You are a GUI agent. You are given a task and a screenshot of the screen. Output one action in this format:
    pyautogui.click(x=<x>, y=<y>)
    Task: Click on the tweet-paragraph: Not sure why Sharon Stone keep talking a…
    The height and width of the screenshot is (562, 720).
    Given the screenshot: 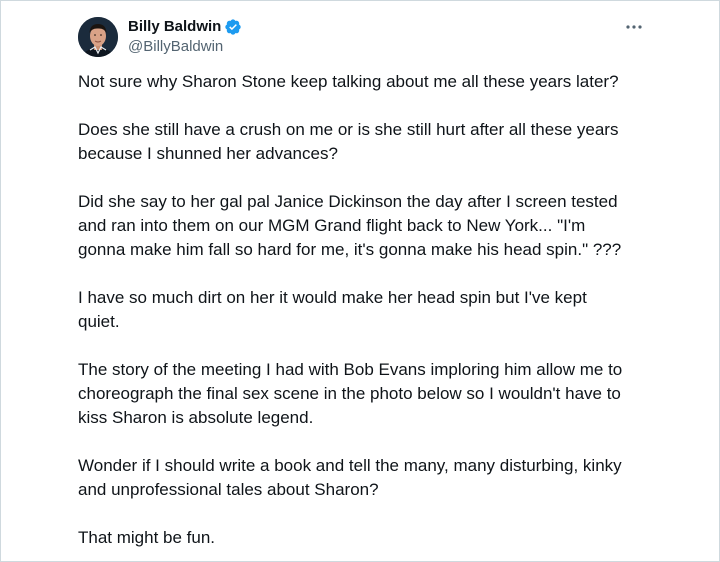 What is the action you would take?
    pyautogui.click(x=348, y=81)
    